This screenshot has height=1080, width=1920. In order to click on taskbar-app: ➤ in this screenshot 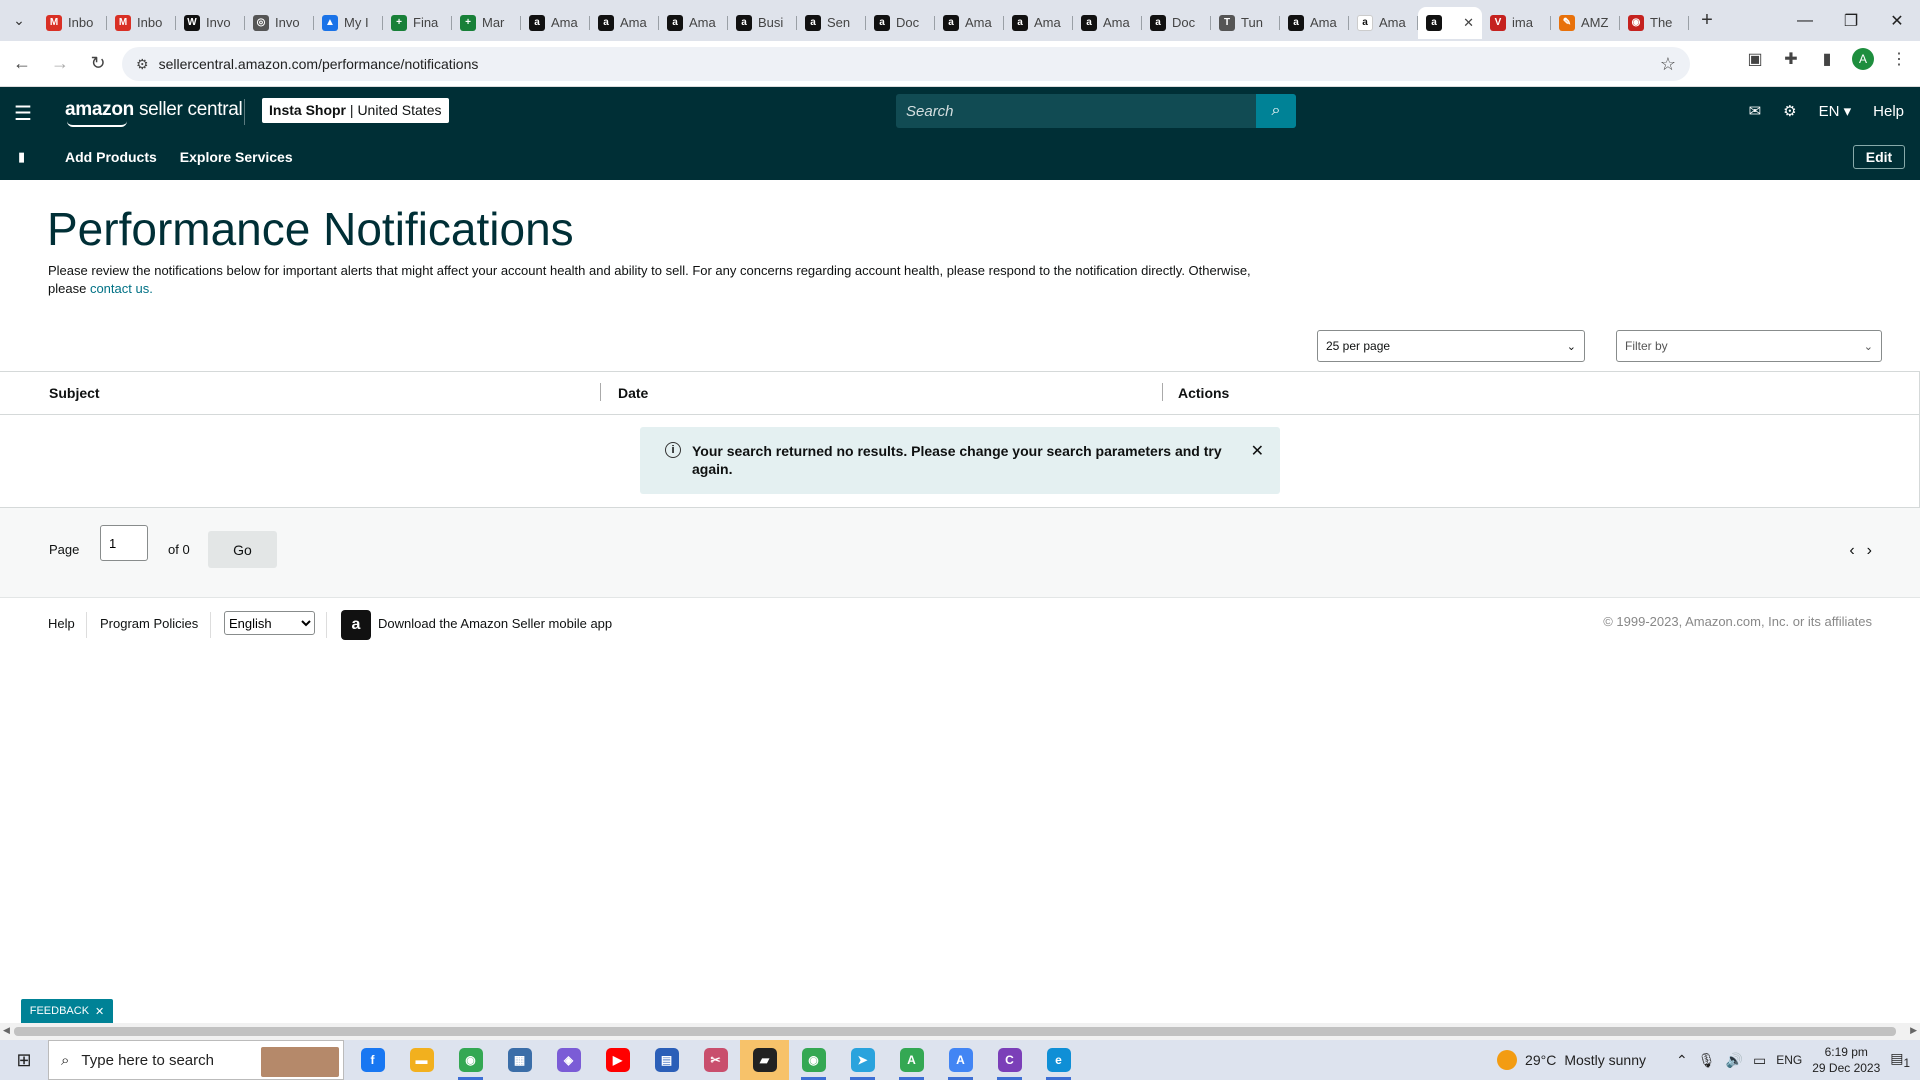, I will do `click(862, 1060)`.